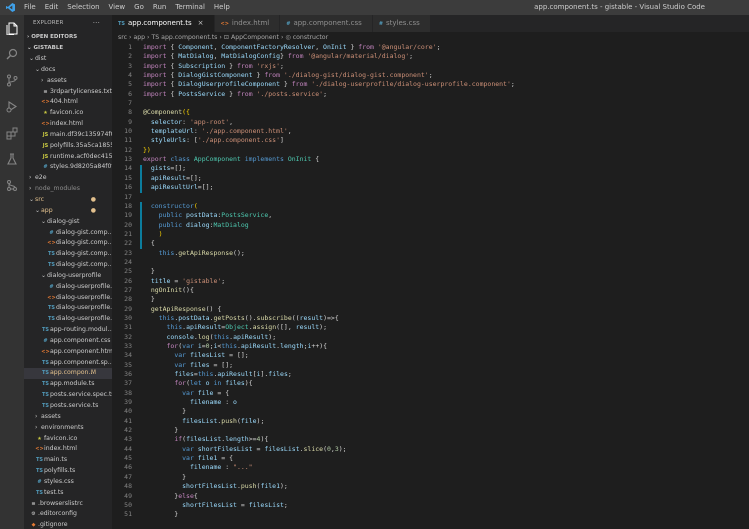  I want to click on code-line: 40 }, so click(430, 411).